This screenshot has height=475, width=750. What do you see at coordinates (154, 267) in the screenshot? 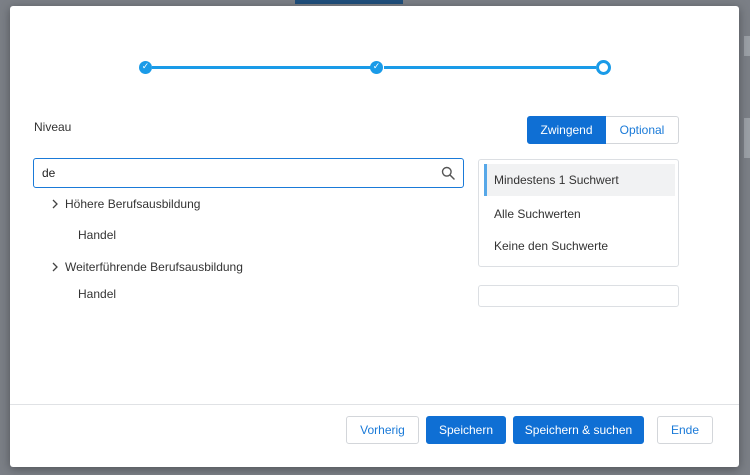
I see `tree-item-label: Weiterführende Berufsausbildung` at bounding box center [154, 267].